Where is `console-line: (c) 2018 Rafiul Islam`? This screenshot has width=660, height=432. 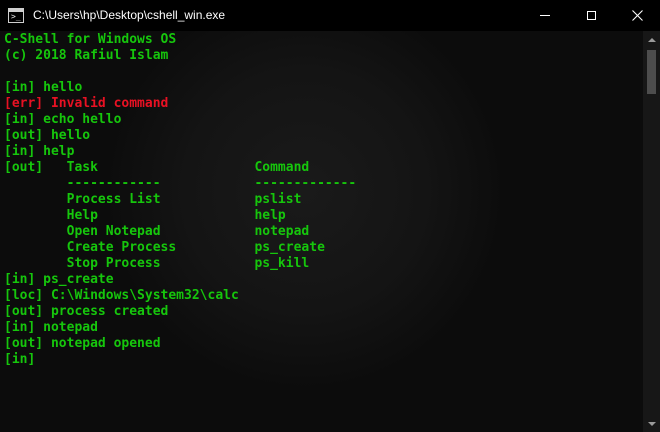
console-line: (c) 2018 Rafiul Islam is located at coordinates (86, 55).